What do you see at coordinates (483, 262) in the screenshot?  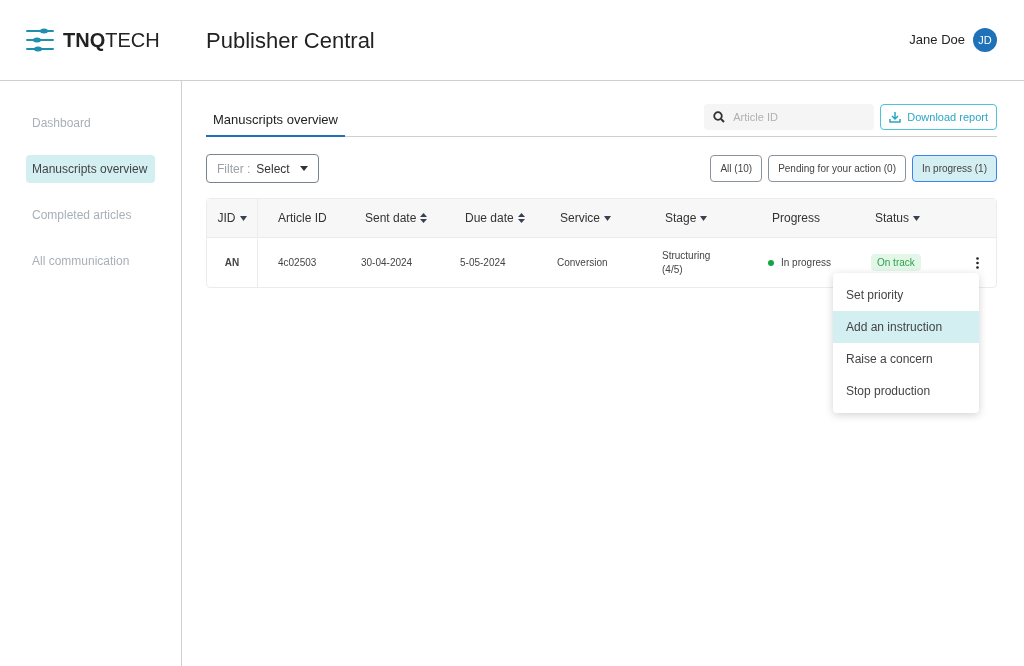 I see `table-cell: 5-05-2024` at bounding box center [483, 262].